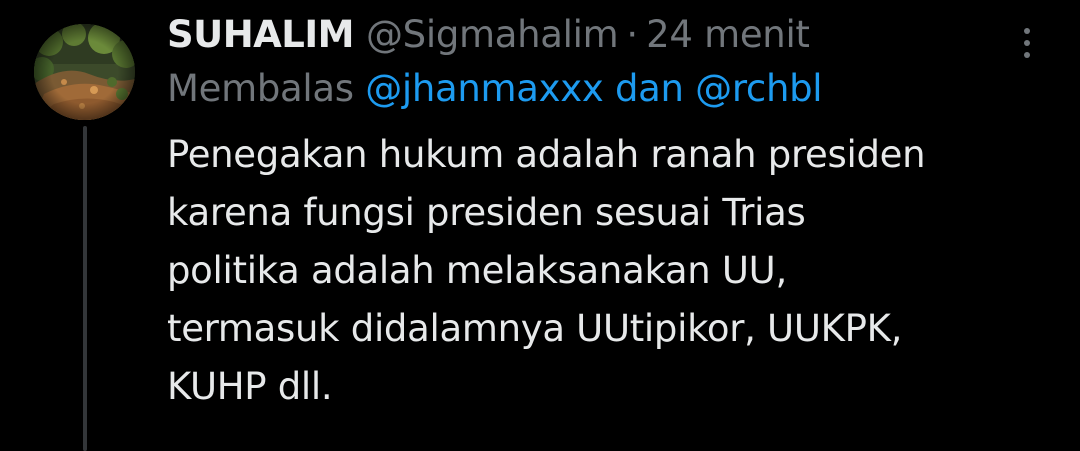  I want to click on tweet-header: SUHALIM @Sigmahalim · 24 menit, so click(597, 35).